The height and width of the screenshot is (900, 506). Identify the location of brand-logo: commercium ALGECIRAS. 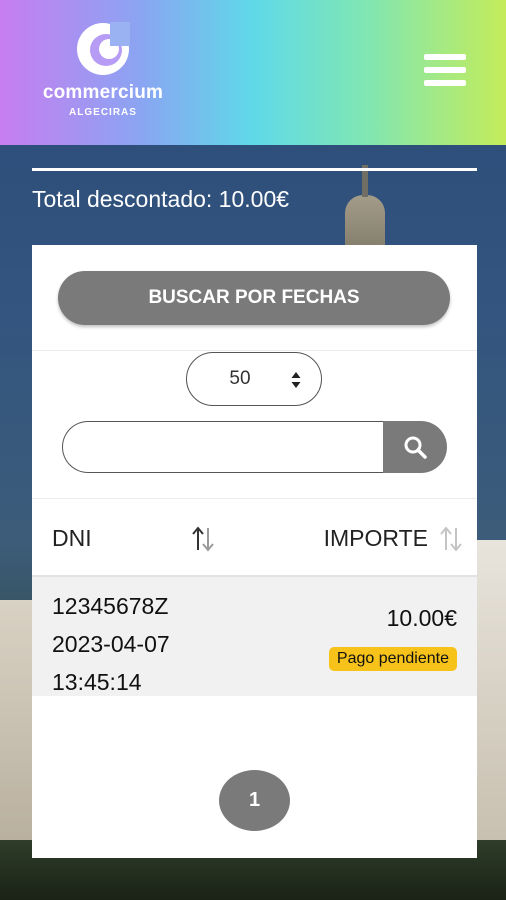
(103, 72).